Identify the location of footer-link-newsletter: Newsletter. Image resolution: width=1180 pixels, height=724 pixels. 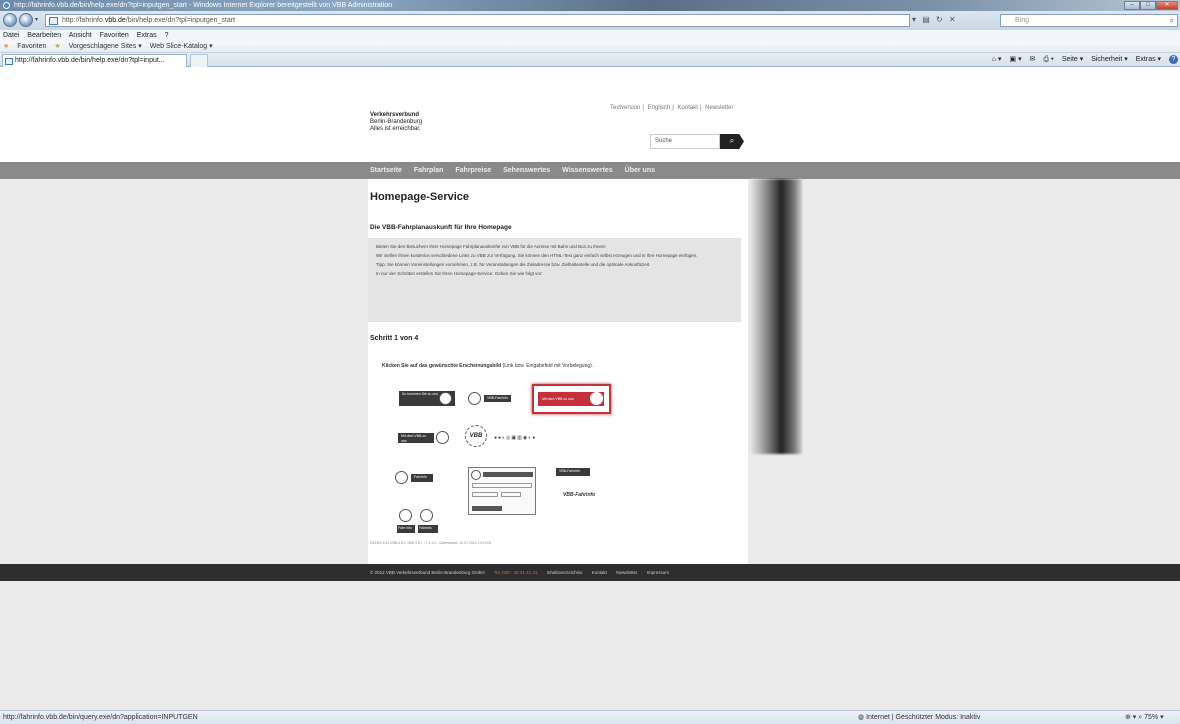
(626, 572).